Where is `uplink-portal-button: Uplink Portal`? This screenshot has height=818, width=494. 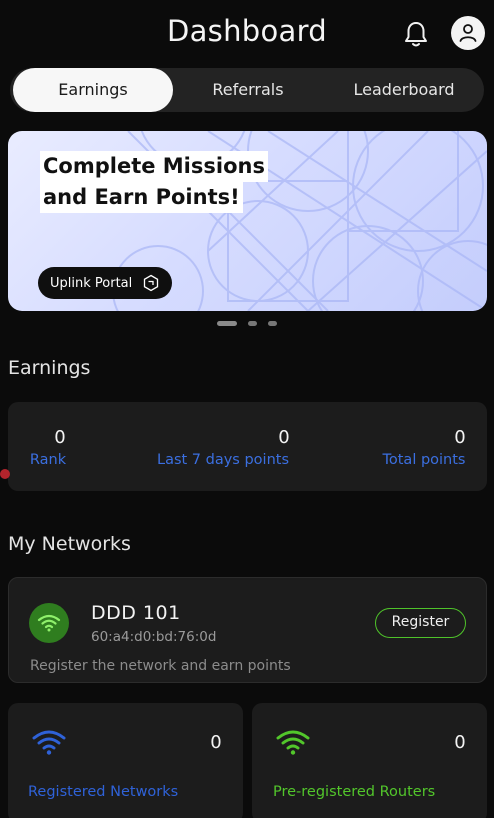
uplink-portal-button: Uplink Portal is located at coordinates (105, 283).